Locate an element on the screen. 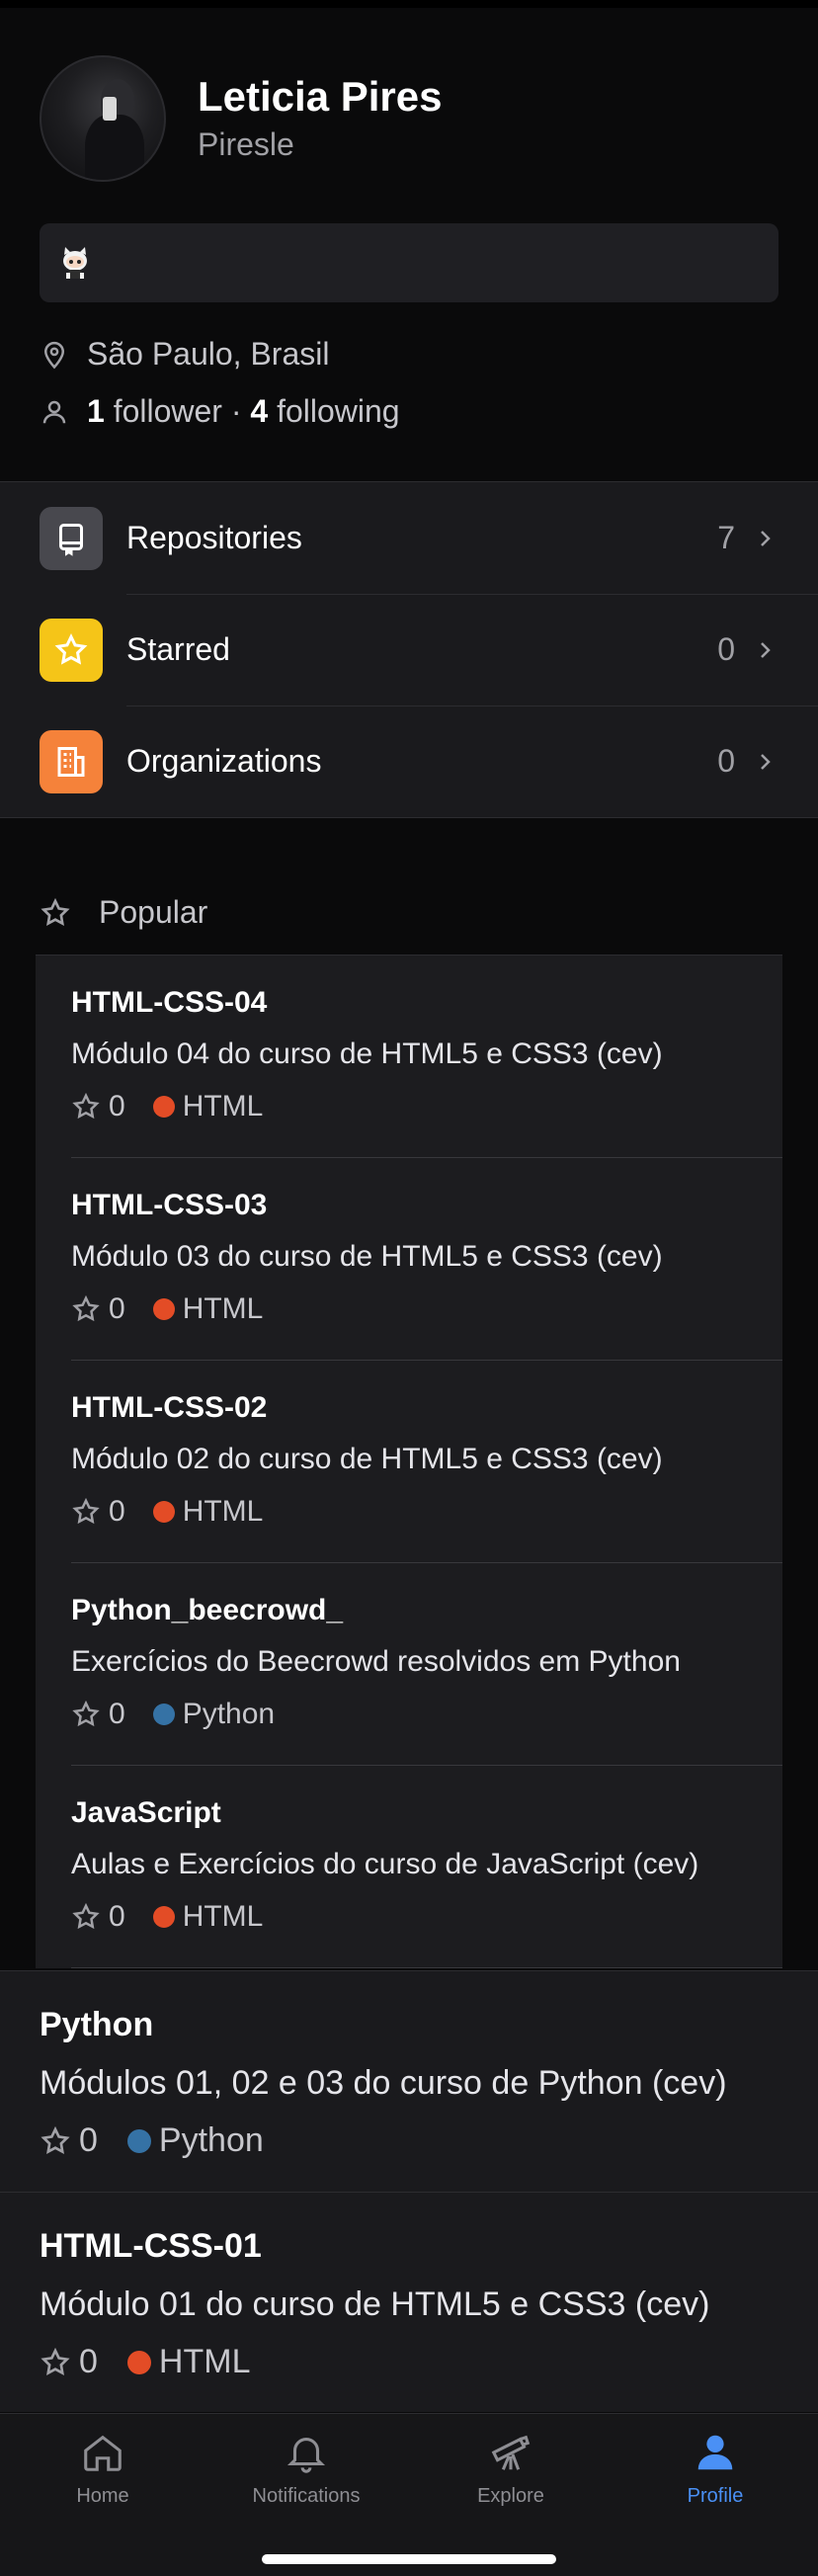  telescope-icon is located at coordinates (511, 2452).